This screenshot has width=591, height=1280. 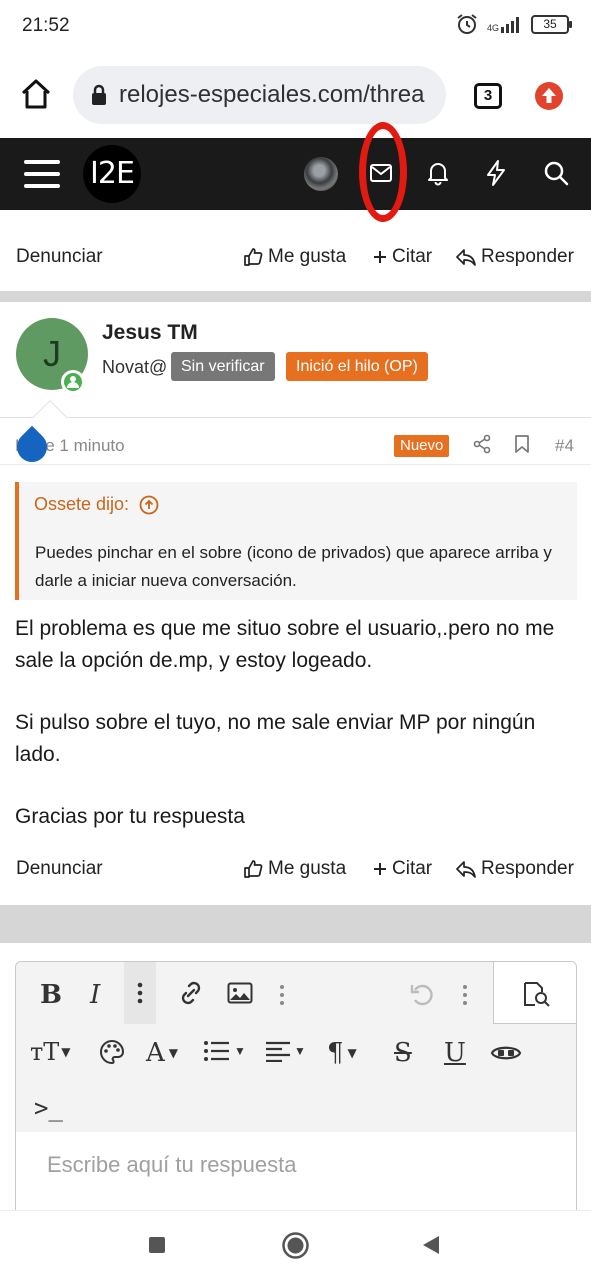 I want to click on home-circle-icon, so click(x=295, y=1245).